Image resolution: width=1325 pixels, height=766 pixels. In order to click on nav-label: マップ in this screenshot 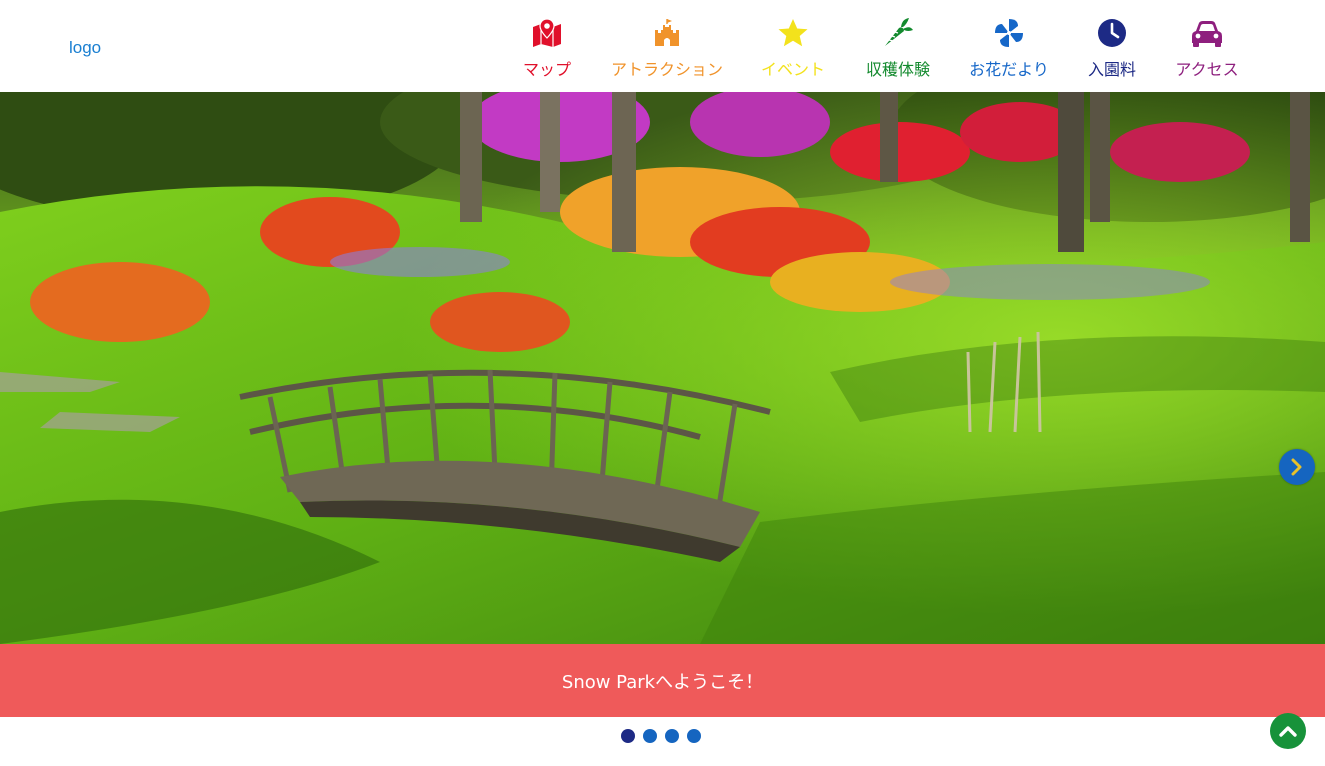, I will do `click(546, 69)`.